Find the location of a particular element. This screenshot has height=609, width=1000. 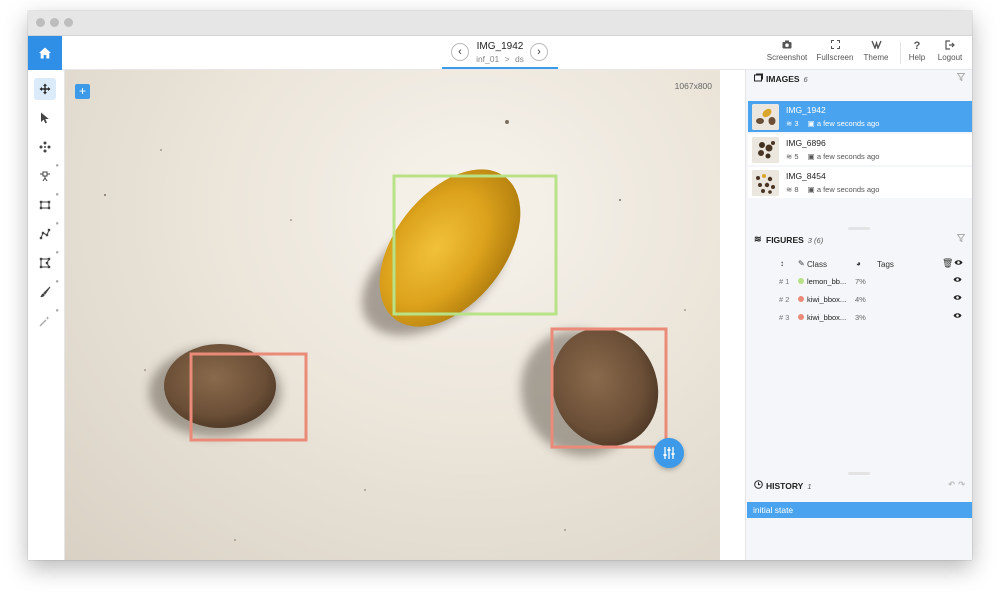

figures-count: 3 (6) is located at coordinates (815, 240).